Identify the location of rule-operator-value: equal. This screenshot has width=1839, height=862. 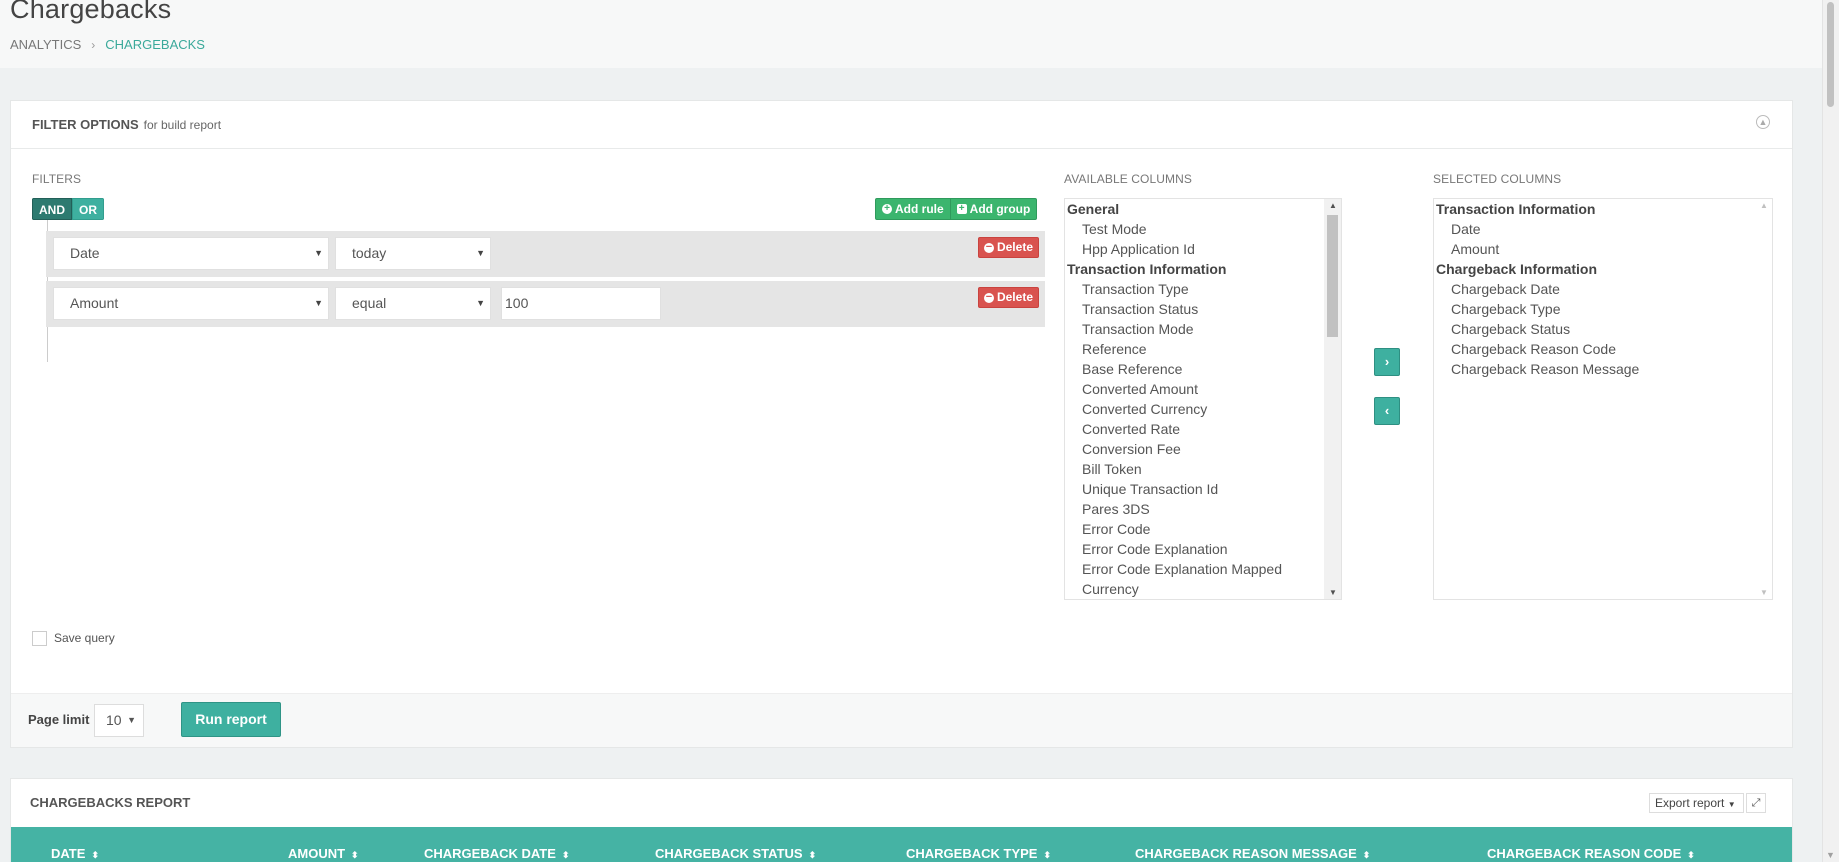
(369, 303).